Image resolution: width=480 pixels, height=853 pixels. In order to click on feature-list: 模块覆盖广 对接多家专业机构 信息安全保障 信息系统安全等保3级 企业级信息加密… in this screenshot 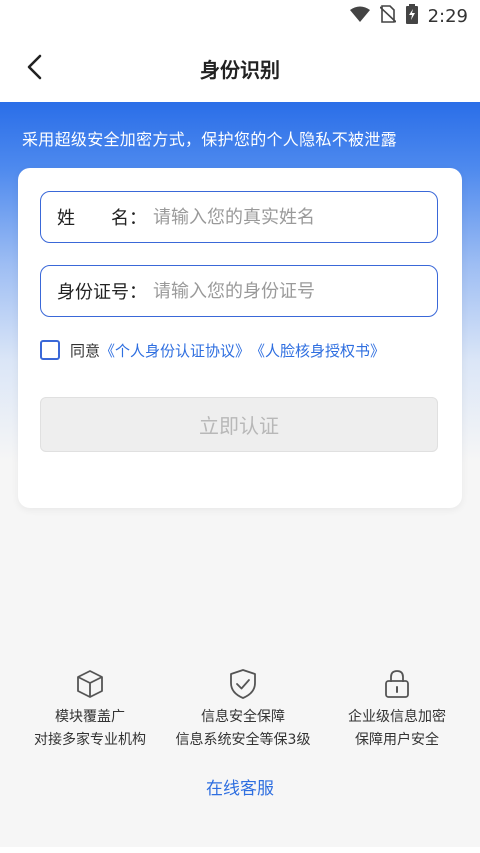, I will do `click(240, 708)`.